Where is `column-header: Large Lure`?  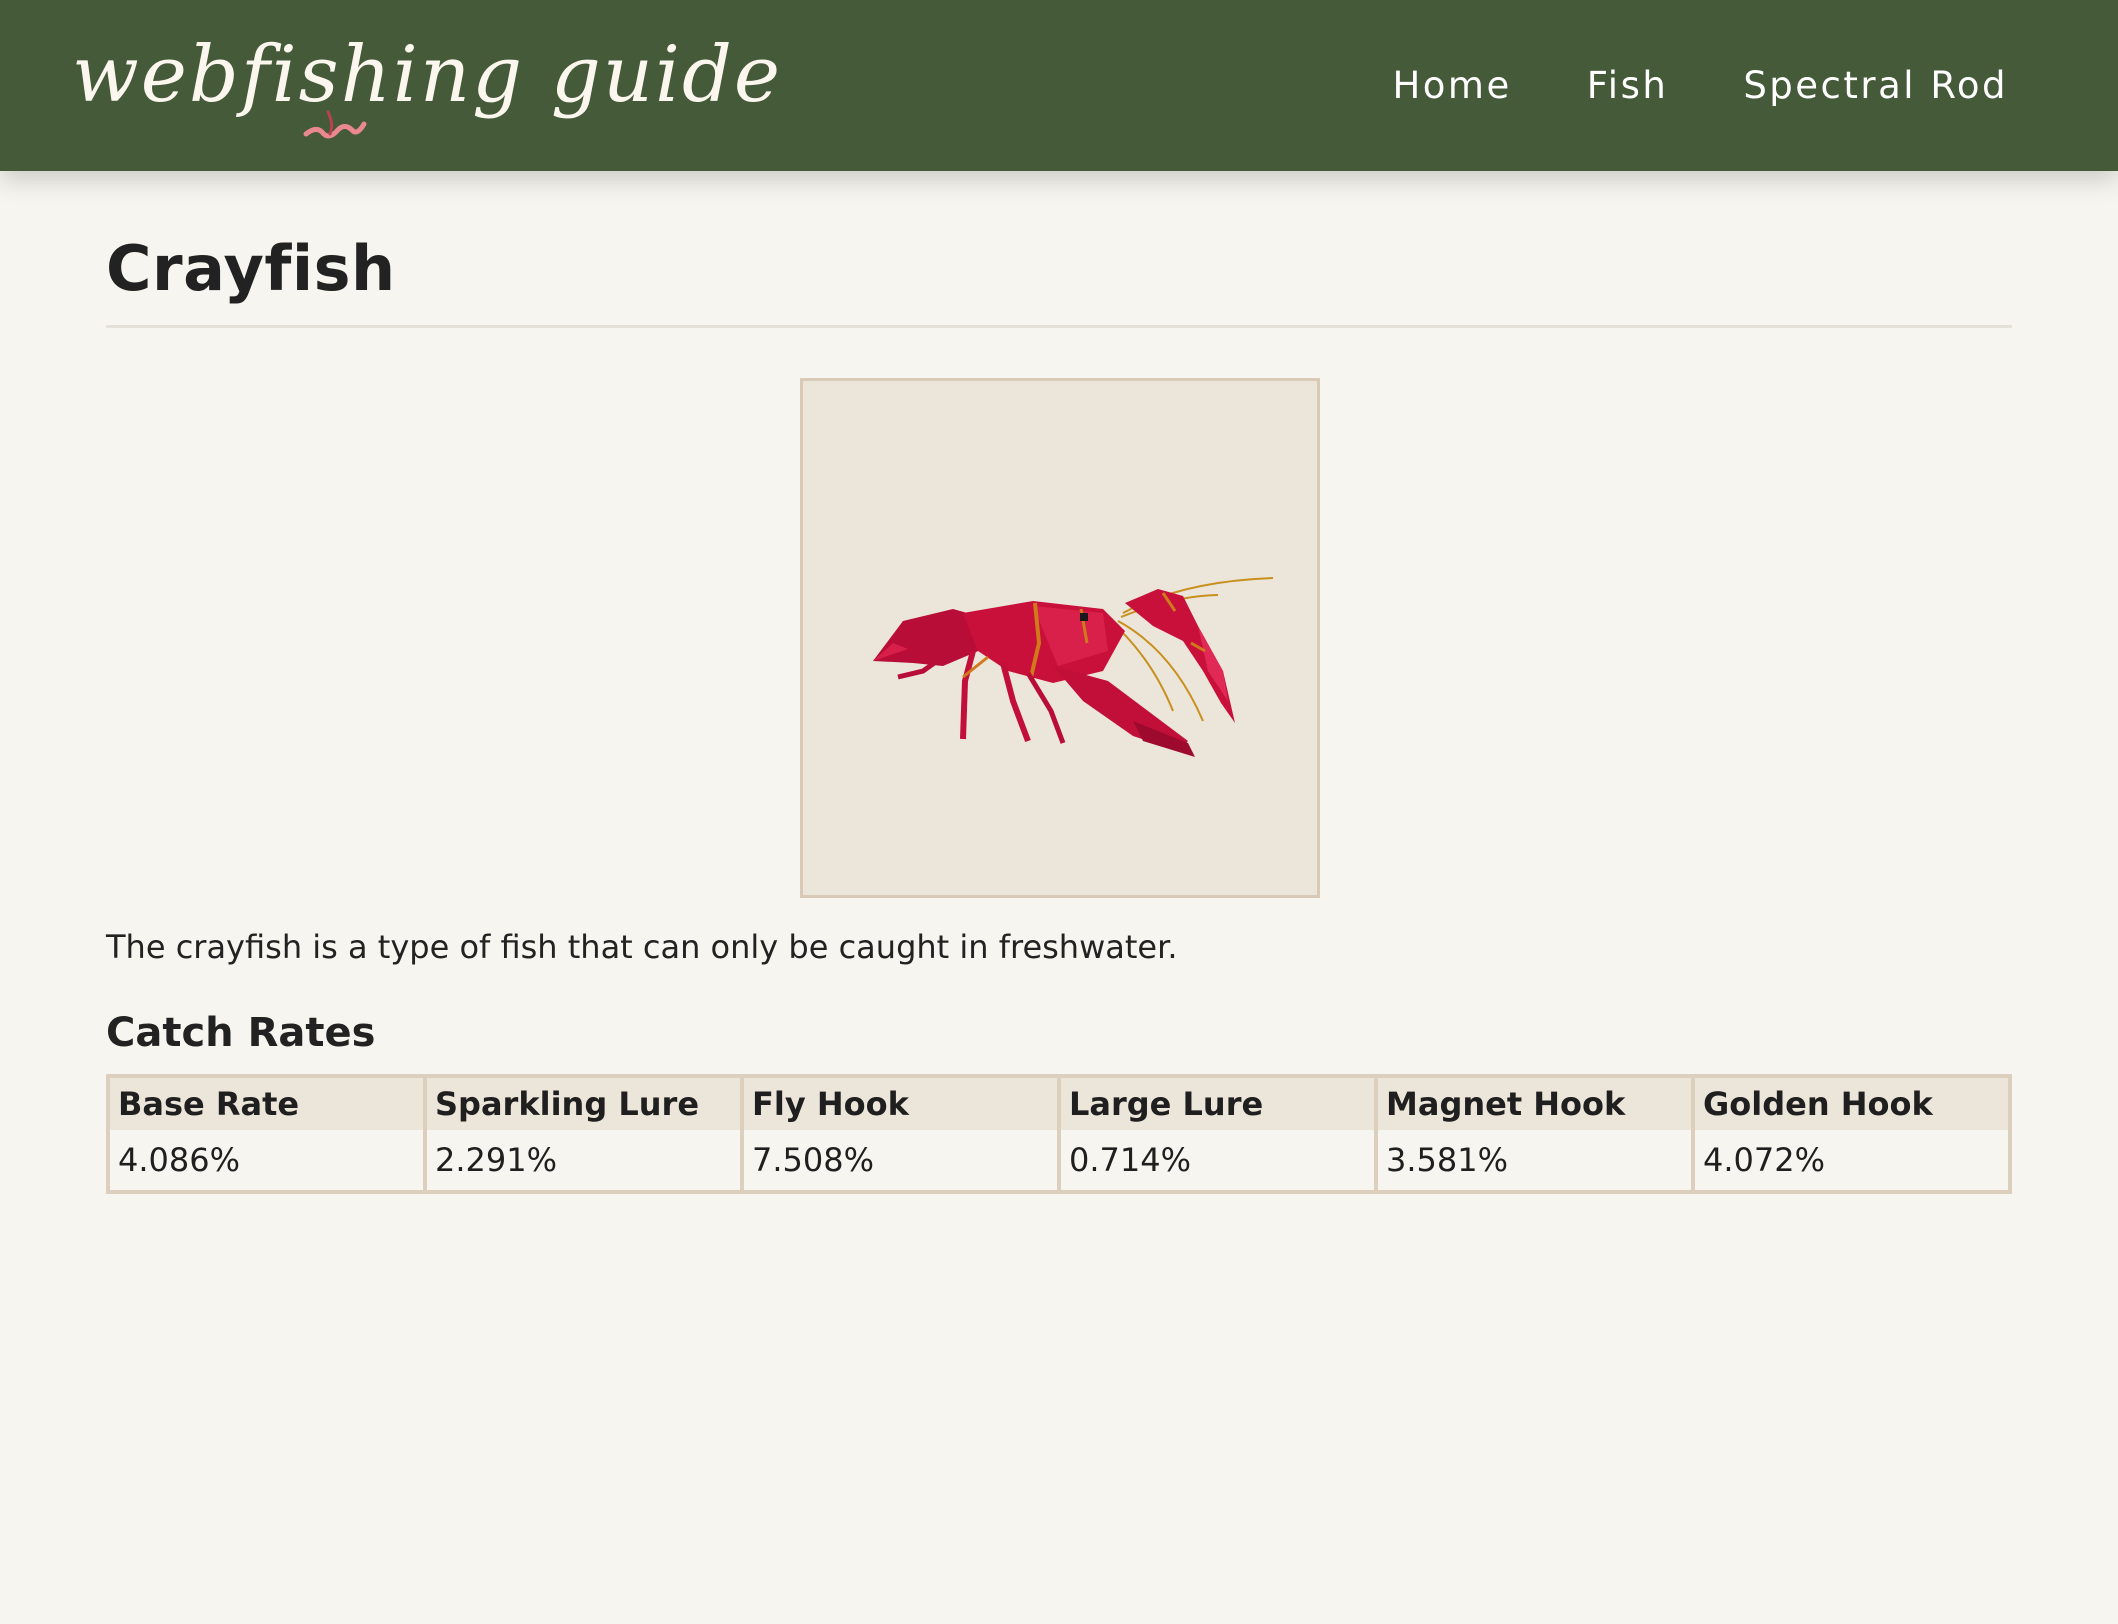 column-header: Large Lure is located at coordinates (1216, 1103).